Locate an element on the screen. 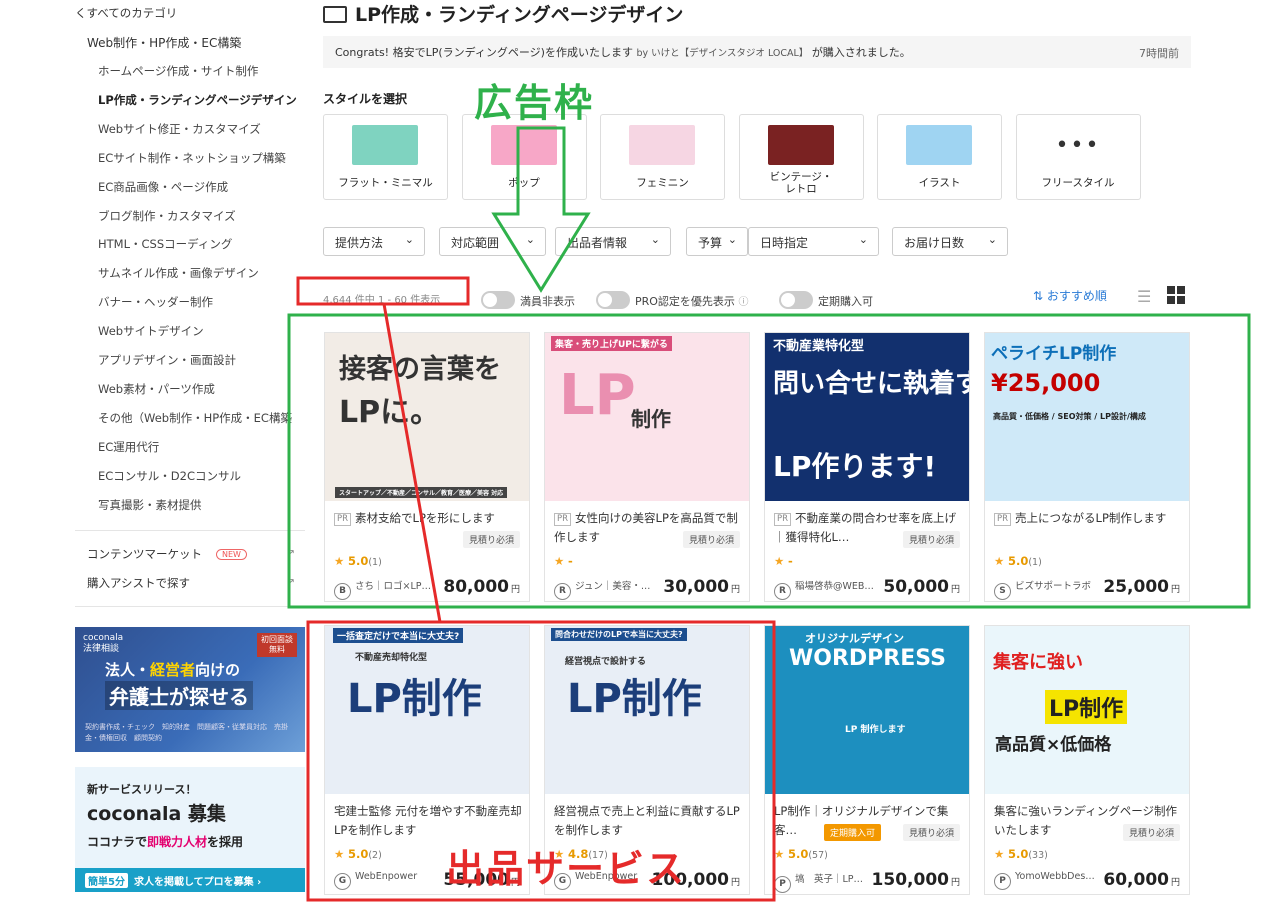  rating-value: - is located at coordinates (790, 561).